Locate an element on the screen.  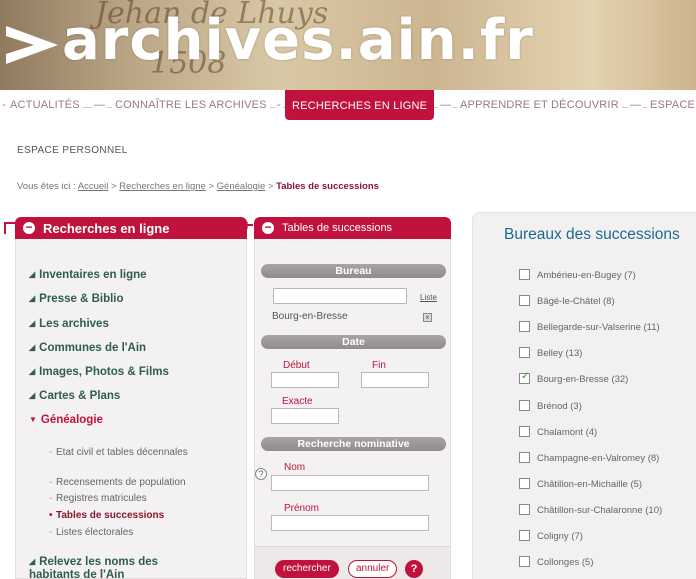
menu-item-label: Cartes & Plans is located at coordinates (80, 396).